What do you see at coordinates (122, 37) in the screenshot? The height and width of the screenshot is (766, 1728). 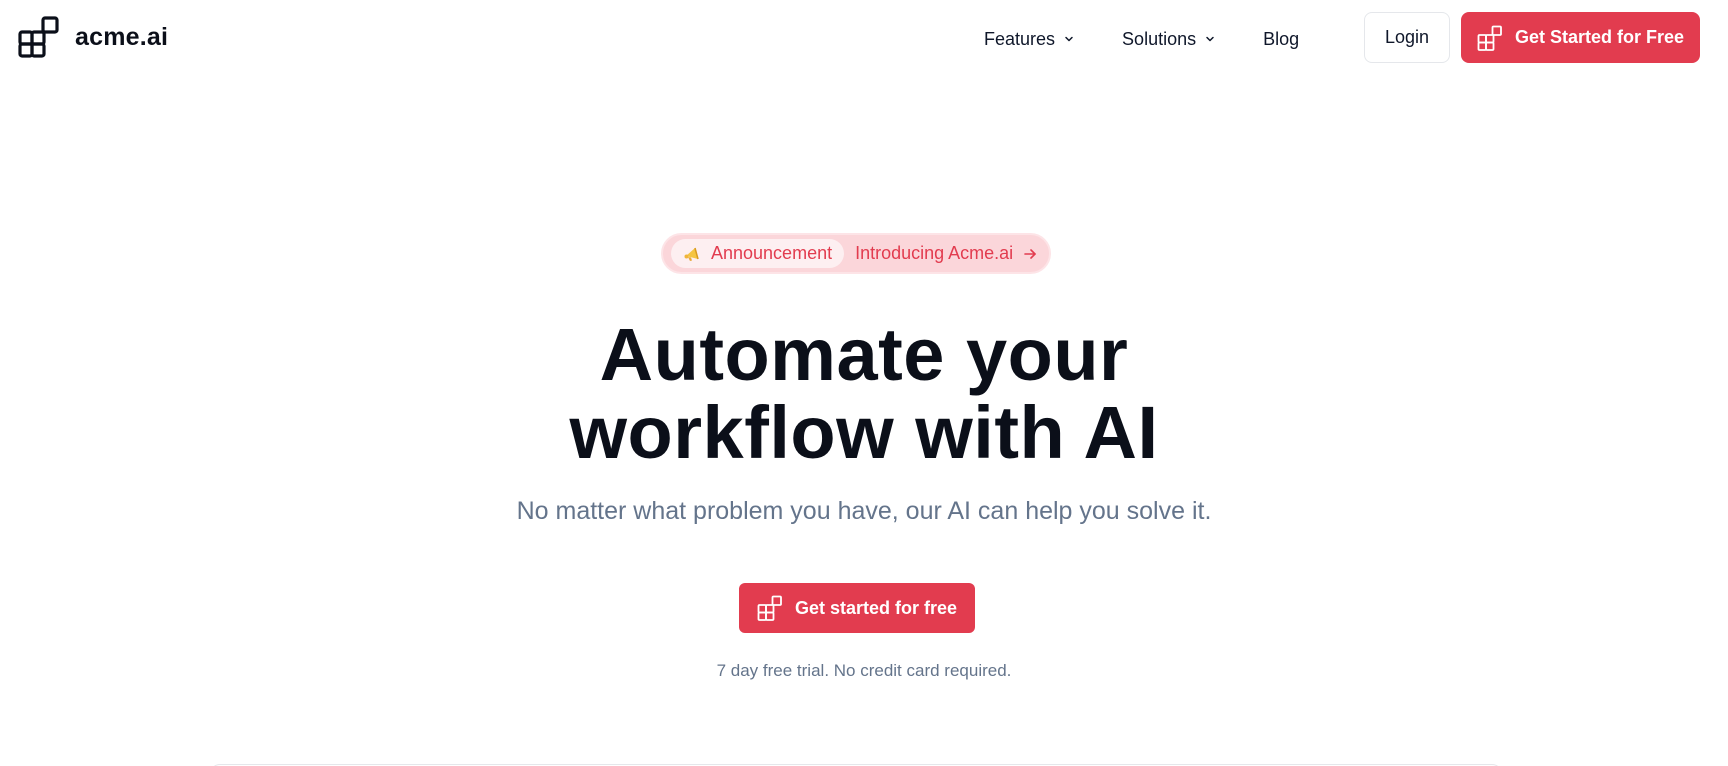 I see `brand-name: acme.ai` at bounding box center [122, 37].